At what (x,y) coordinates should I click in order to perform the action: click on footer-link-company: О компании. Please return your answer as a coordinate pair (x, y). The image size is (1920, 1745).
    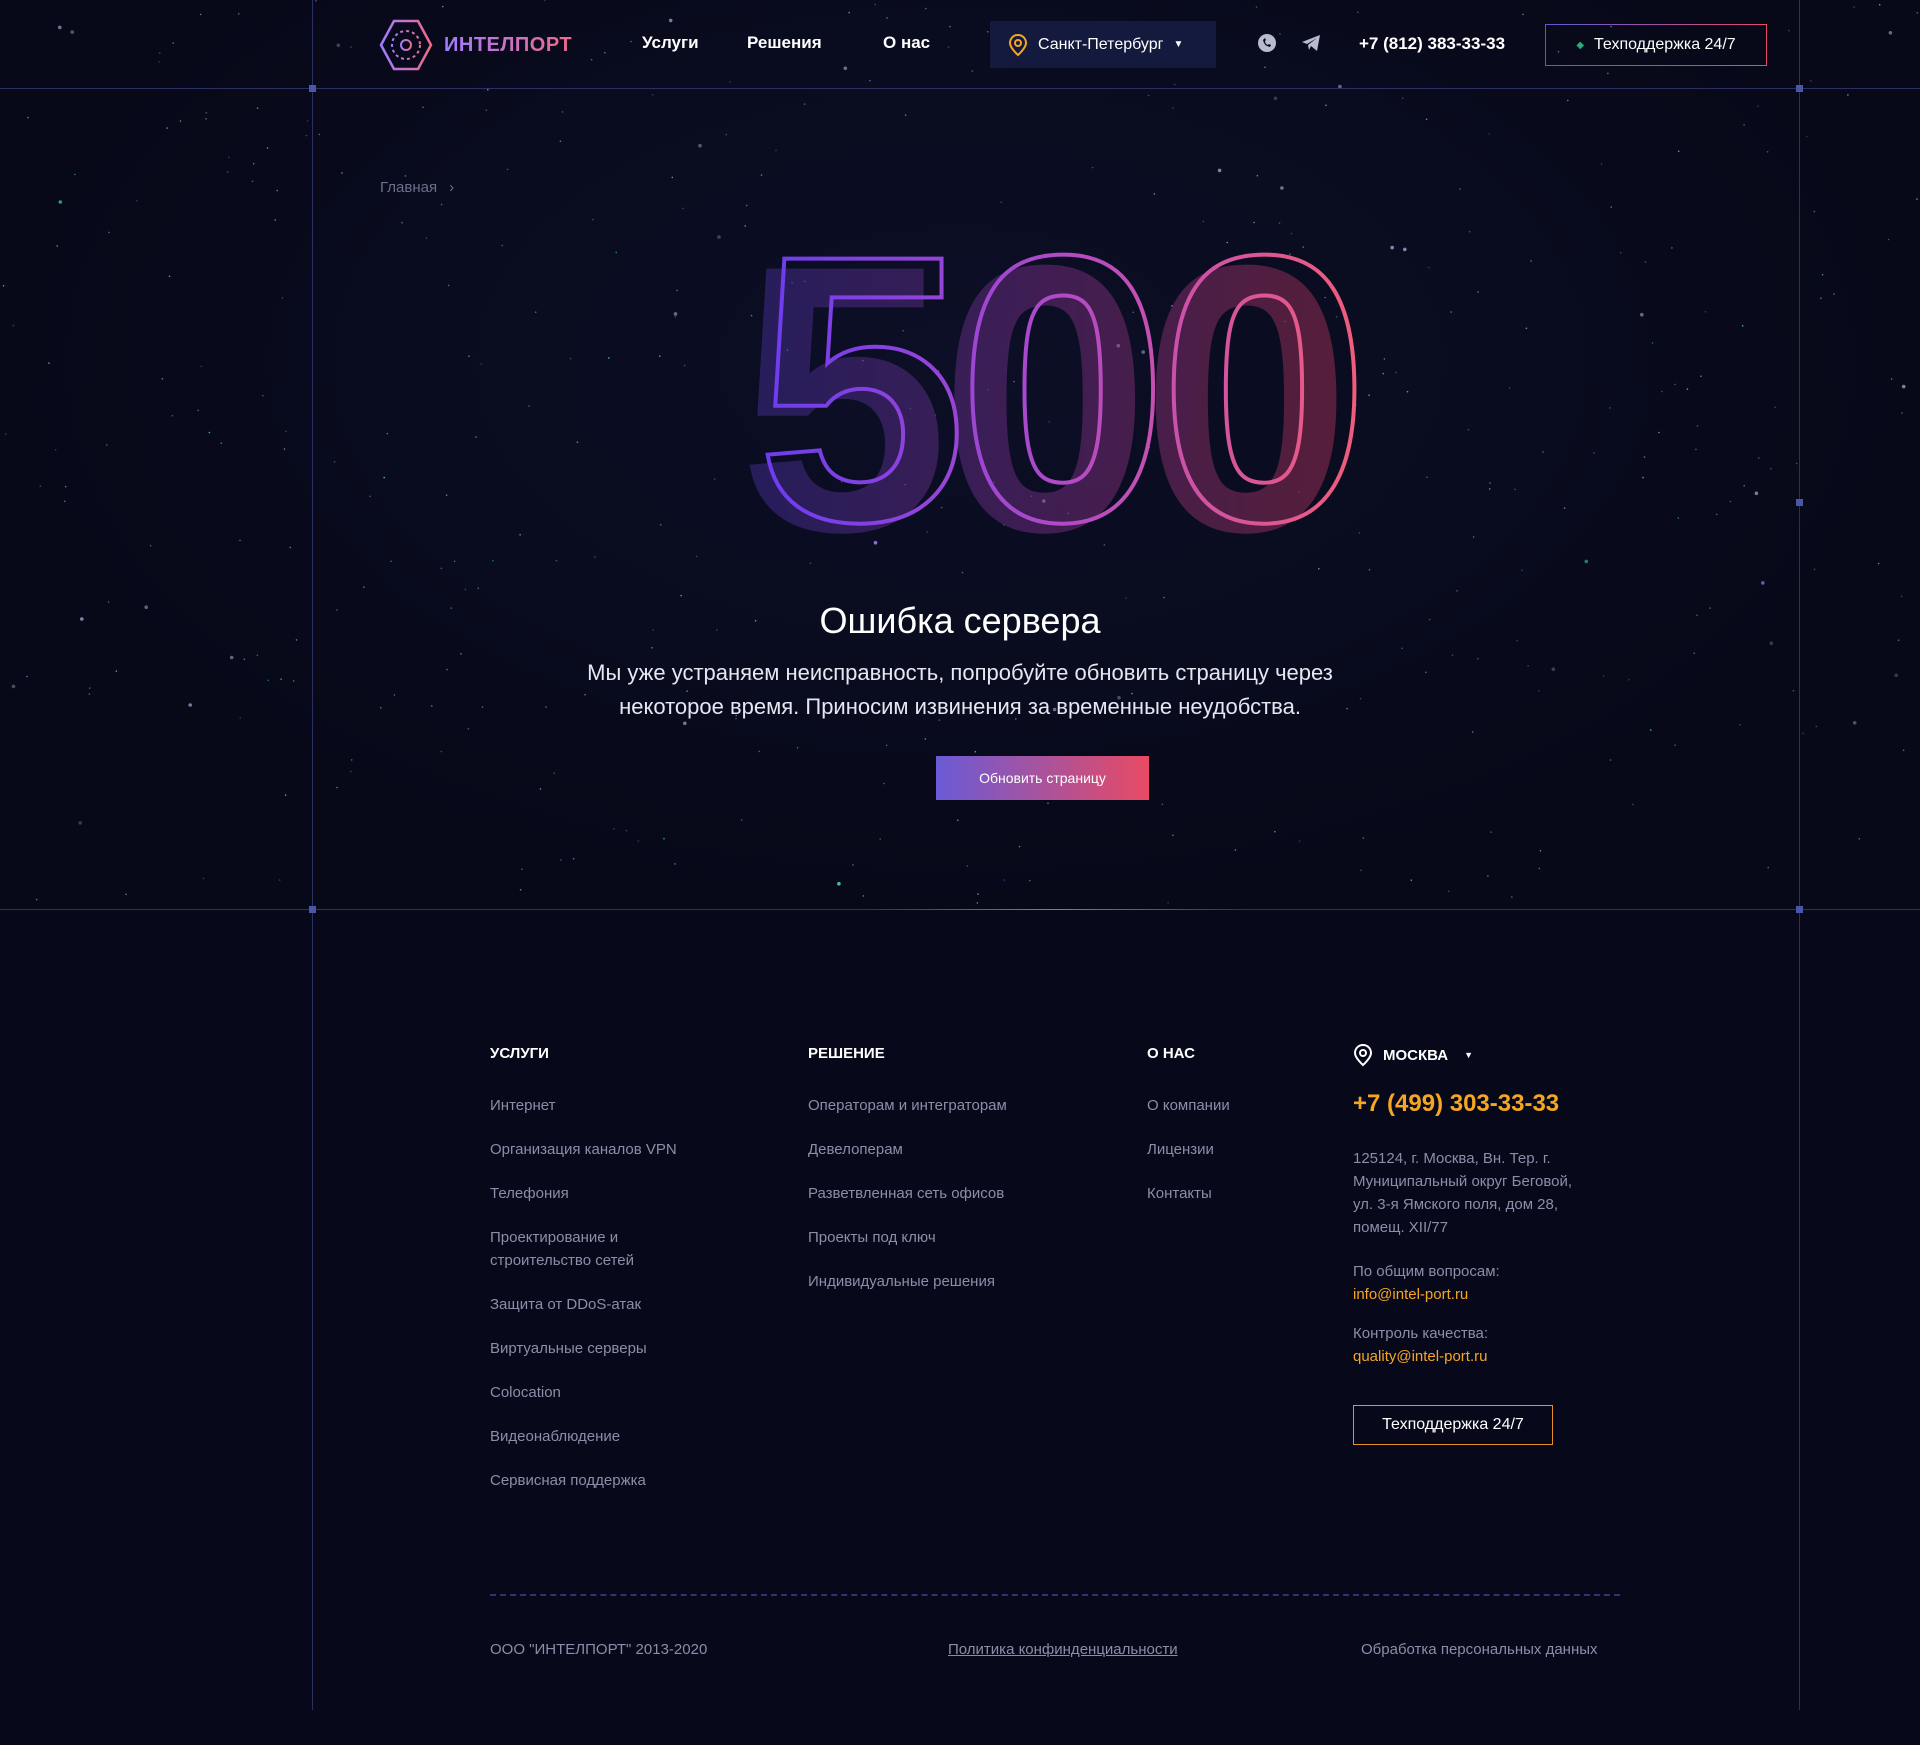
    Looking at the image, I should click on (1188, 1105).